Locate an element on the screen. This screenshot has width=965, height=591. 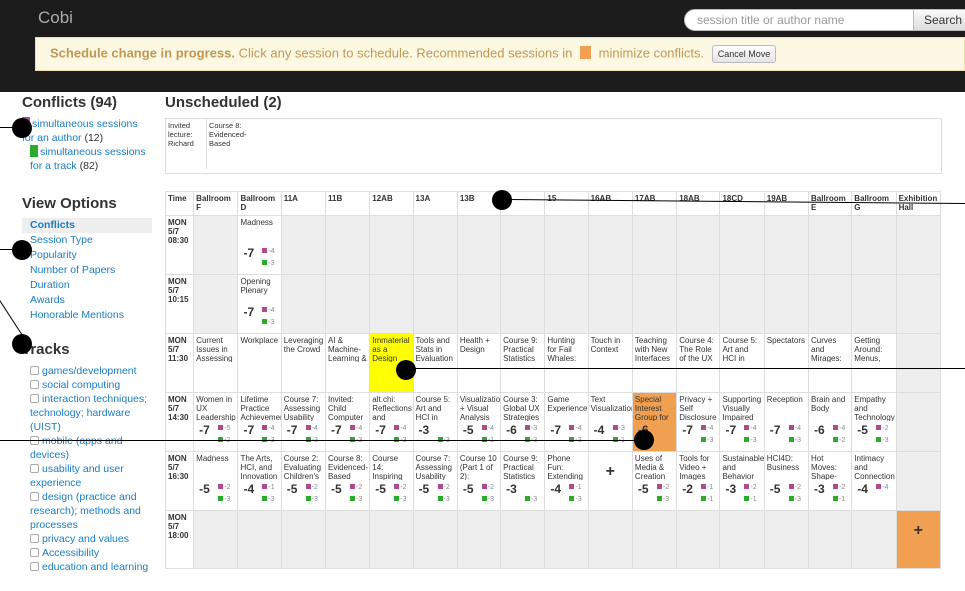
track-item: privacy and values is located at coordinates (87, 539).